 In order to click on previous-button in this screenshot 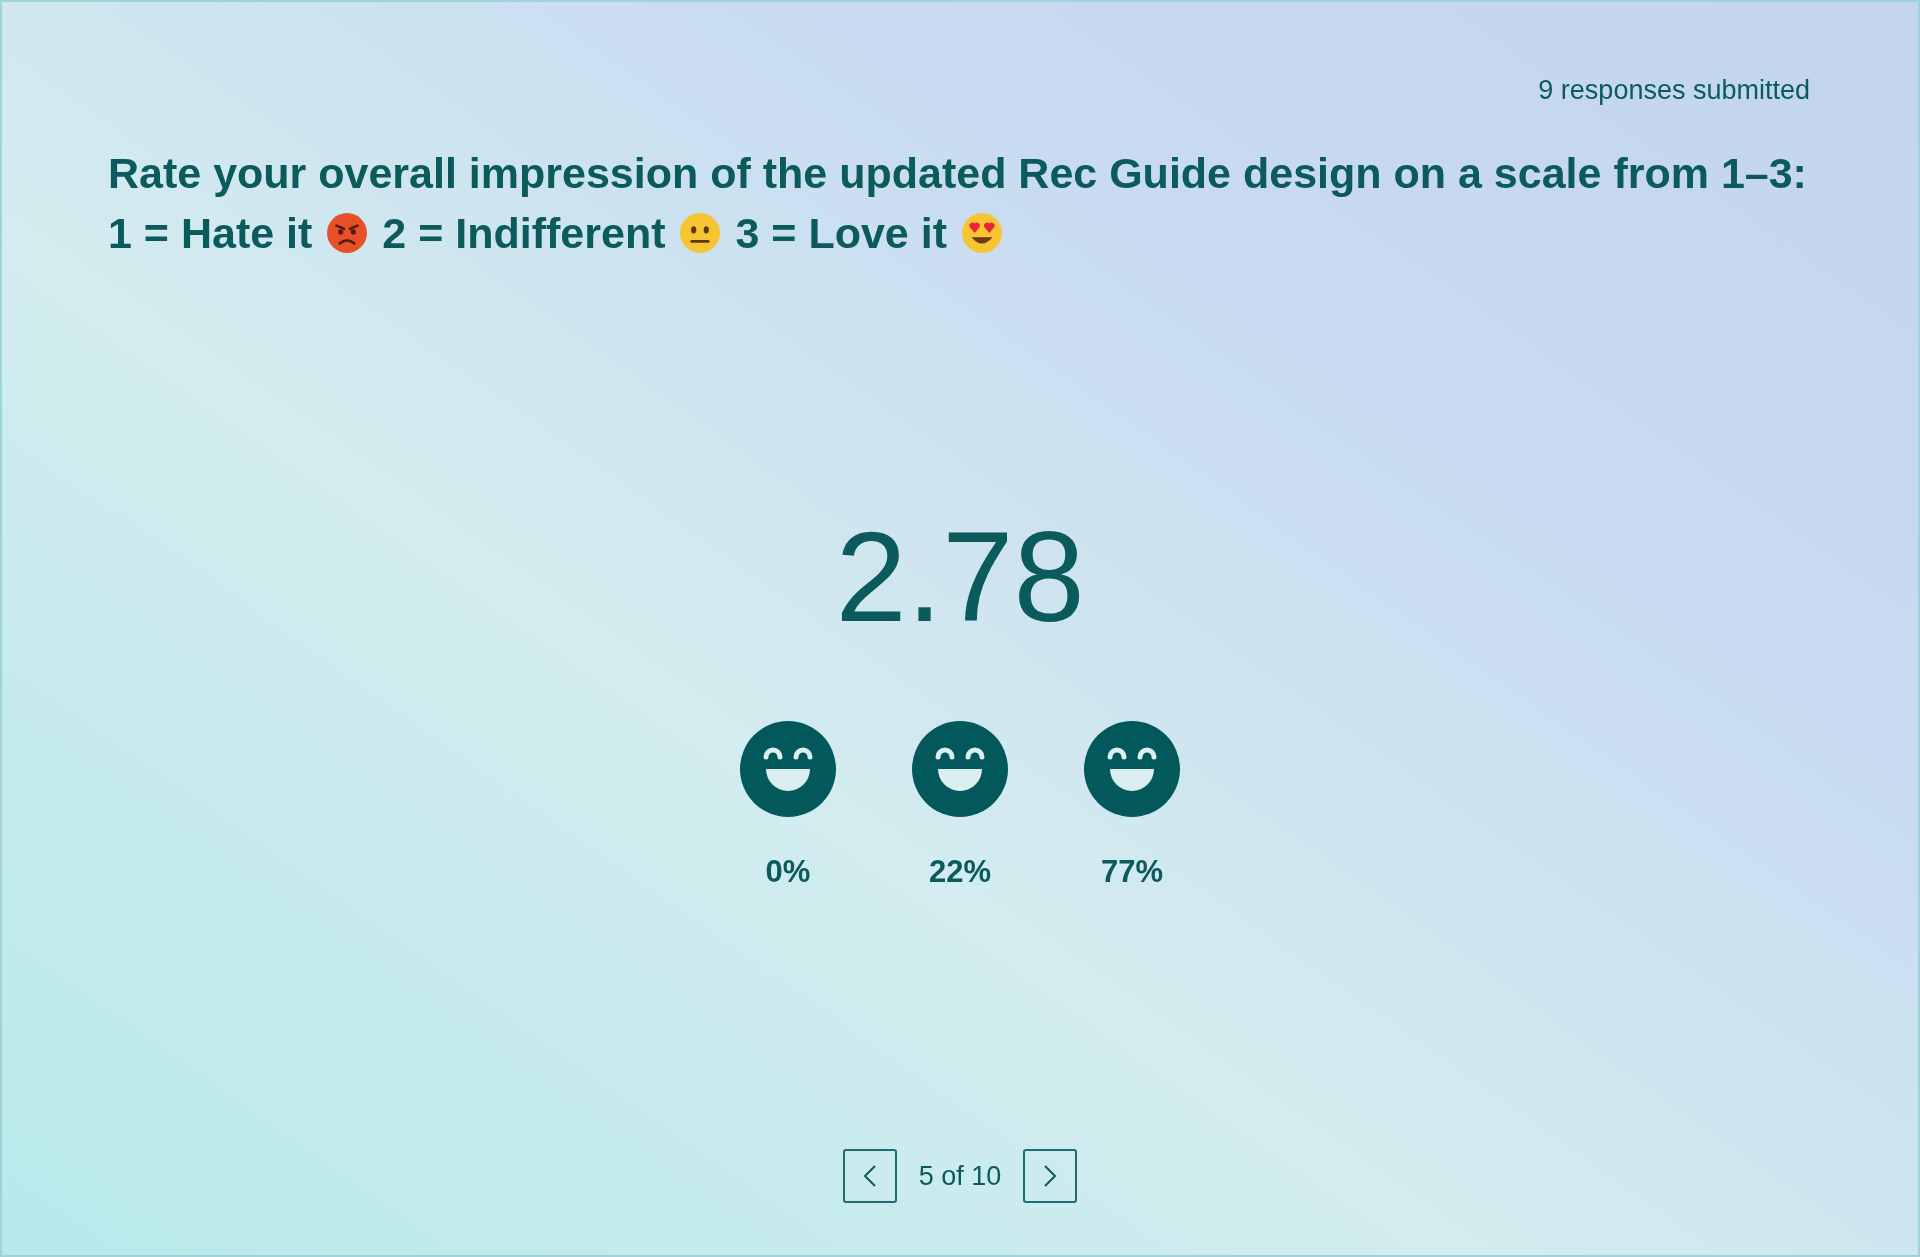, I will do `click(869, 1176)`.